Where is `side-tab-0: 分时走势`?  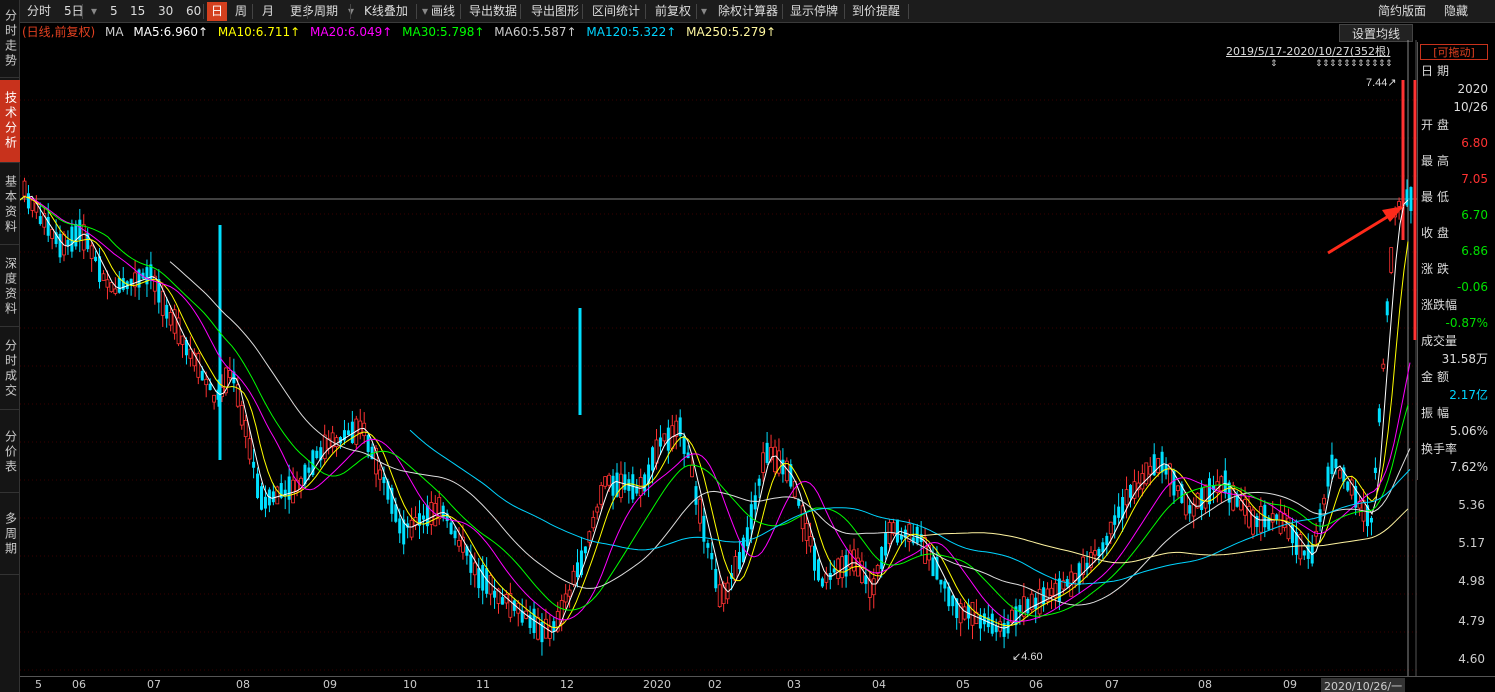
side-tab-0: 分时走势 is located at coordinates (10, 39).